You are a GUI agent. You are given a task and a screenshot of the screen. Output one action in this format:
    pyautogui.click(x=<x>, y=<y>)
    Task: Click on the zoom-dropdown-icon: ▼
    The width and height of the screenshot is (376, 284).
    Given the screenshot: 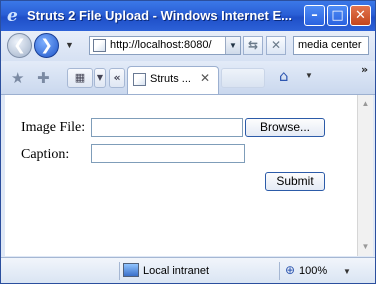 What is the action you would take?
    pyautogui.click(x=347, y=271)
    